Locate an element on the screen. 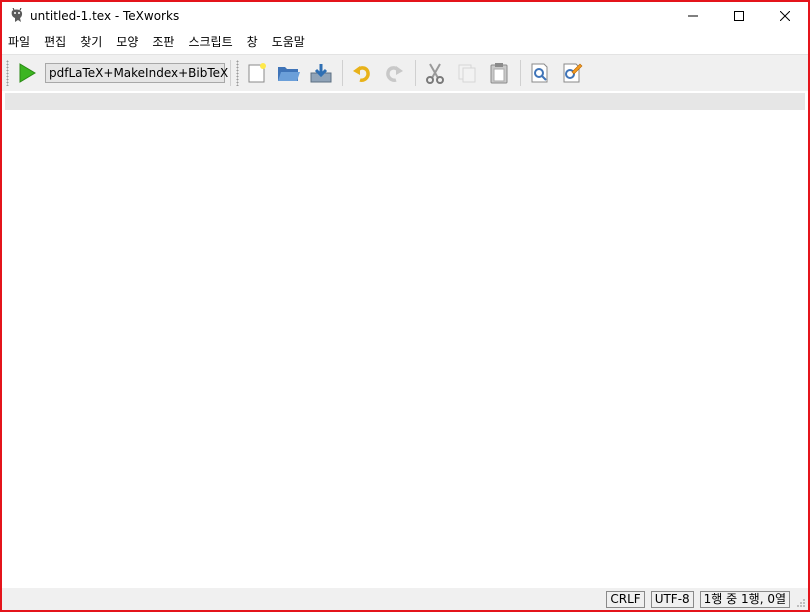  menu-search: 찾기 is located at coordinates (91, 42).